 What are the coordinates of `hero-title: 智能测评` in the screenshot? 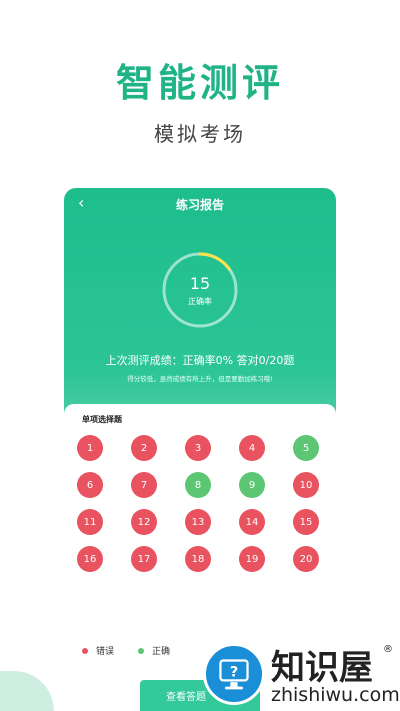 It's located at (199, 83).